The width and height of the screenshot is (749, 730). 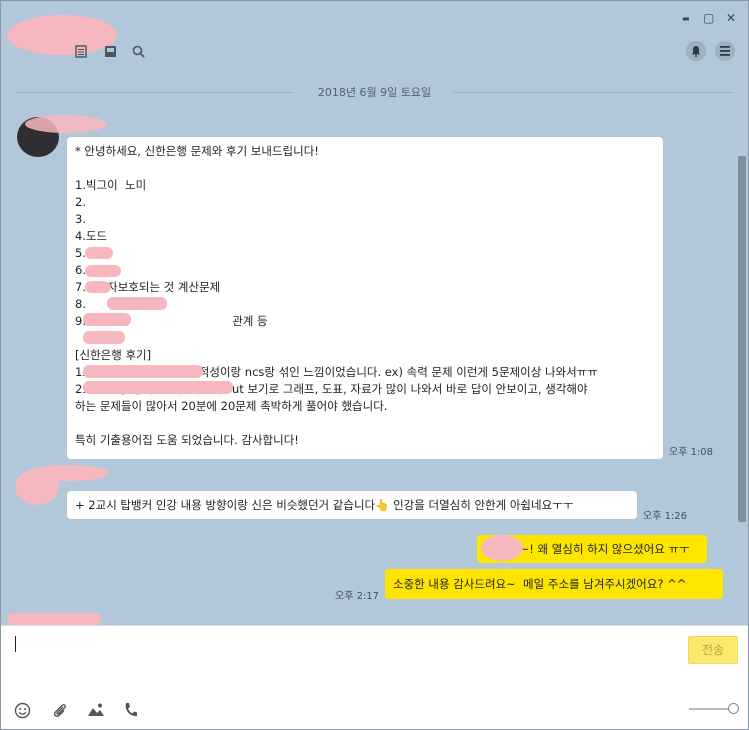 What do you see at coordinates (713, 650) in the screenshot?
I see `send-button: 전송` at bounding box center [713, 650].